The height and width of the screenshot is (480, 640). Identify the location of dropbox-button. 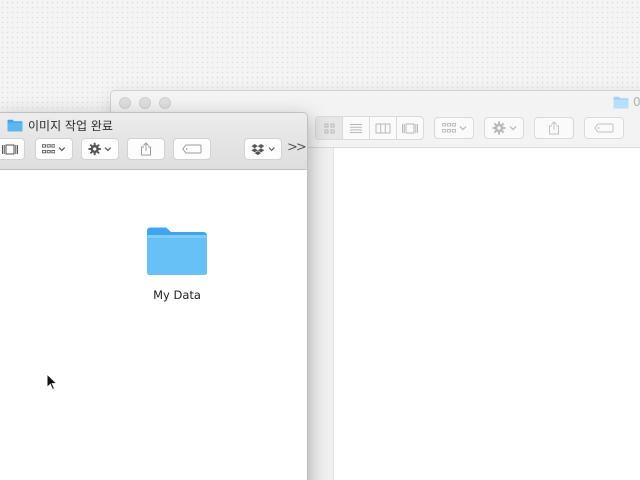
(263, 149).